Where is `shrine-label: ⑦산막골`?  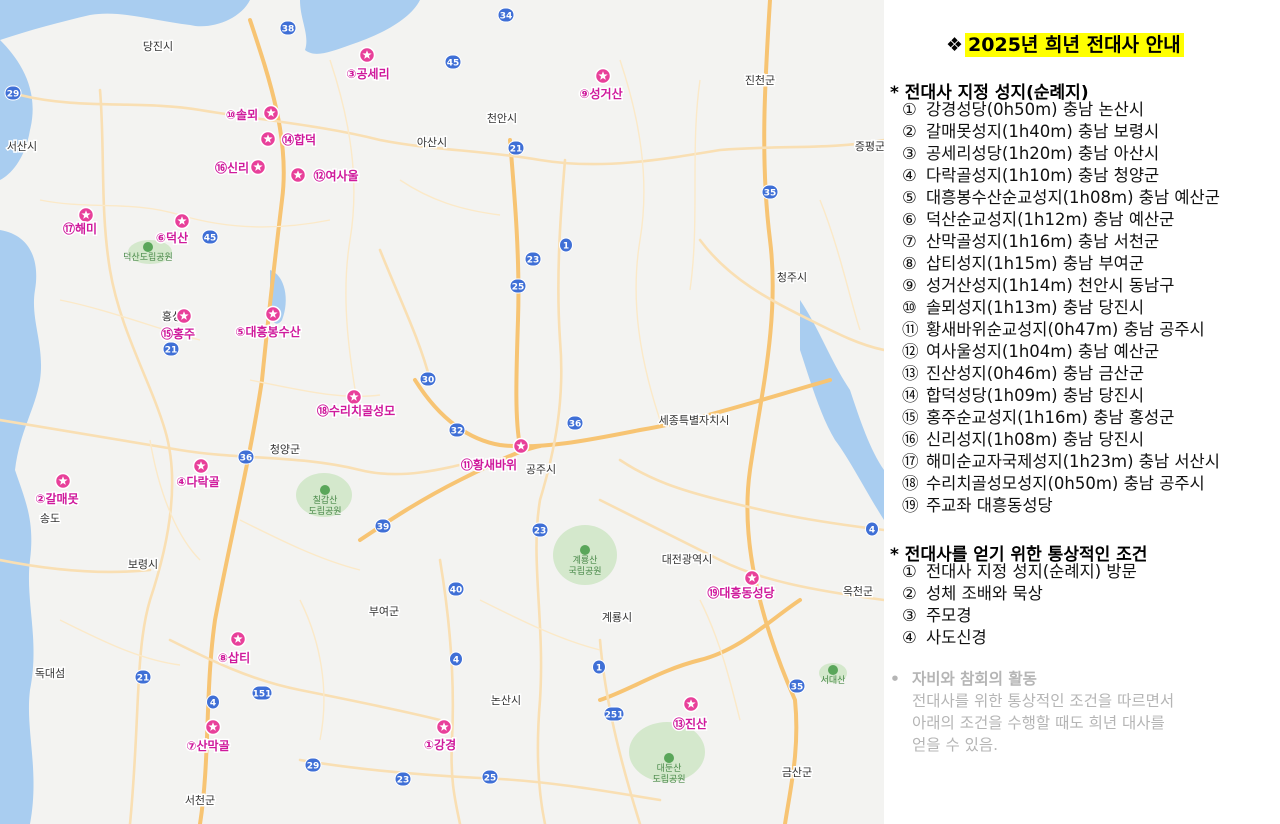
shrine-label: ⑦산막골 is located at coordinates (208, 746).